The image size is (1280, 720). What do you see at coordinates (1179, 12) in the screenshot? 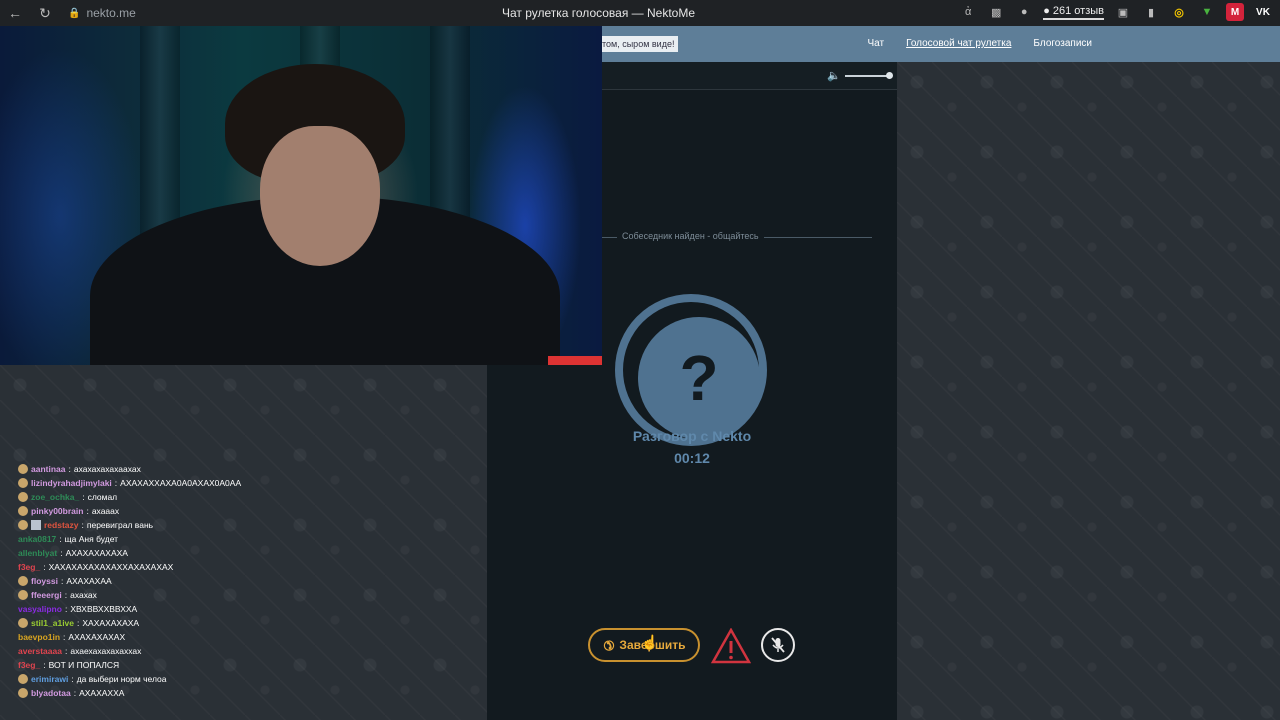
I see `yandex-extension-icon: ◎` at bounding box center [1179, 12].